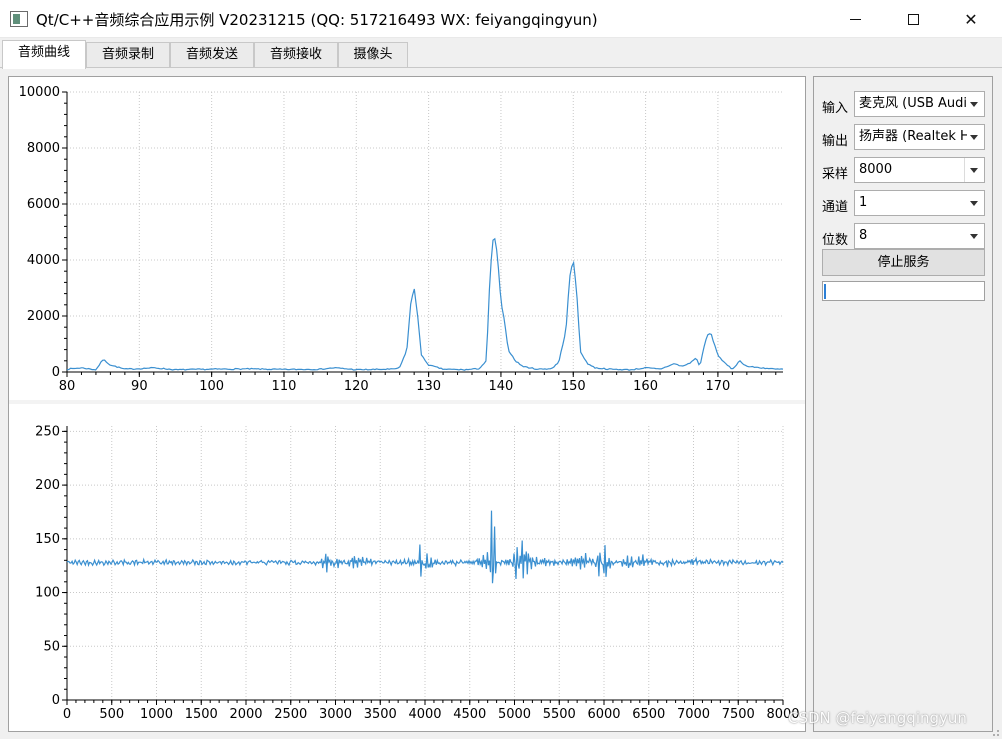 This screenshot has height=739, width=1002. What do you see at coordinates (964, 170) in the screenshot?
I see `combo-separator` at bounding box center [964, 170].